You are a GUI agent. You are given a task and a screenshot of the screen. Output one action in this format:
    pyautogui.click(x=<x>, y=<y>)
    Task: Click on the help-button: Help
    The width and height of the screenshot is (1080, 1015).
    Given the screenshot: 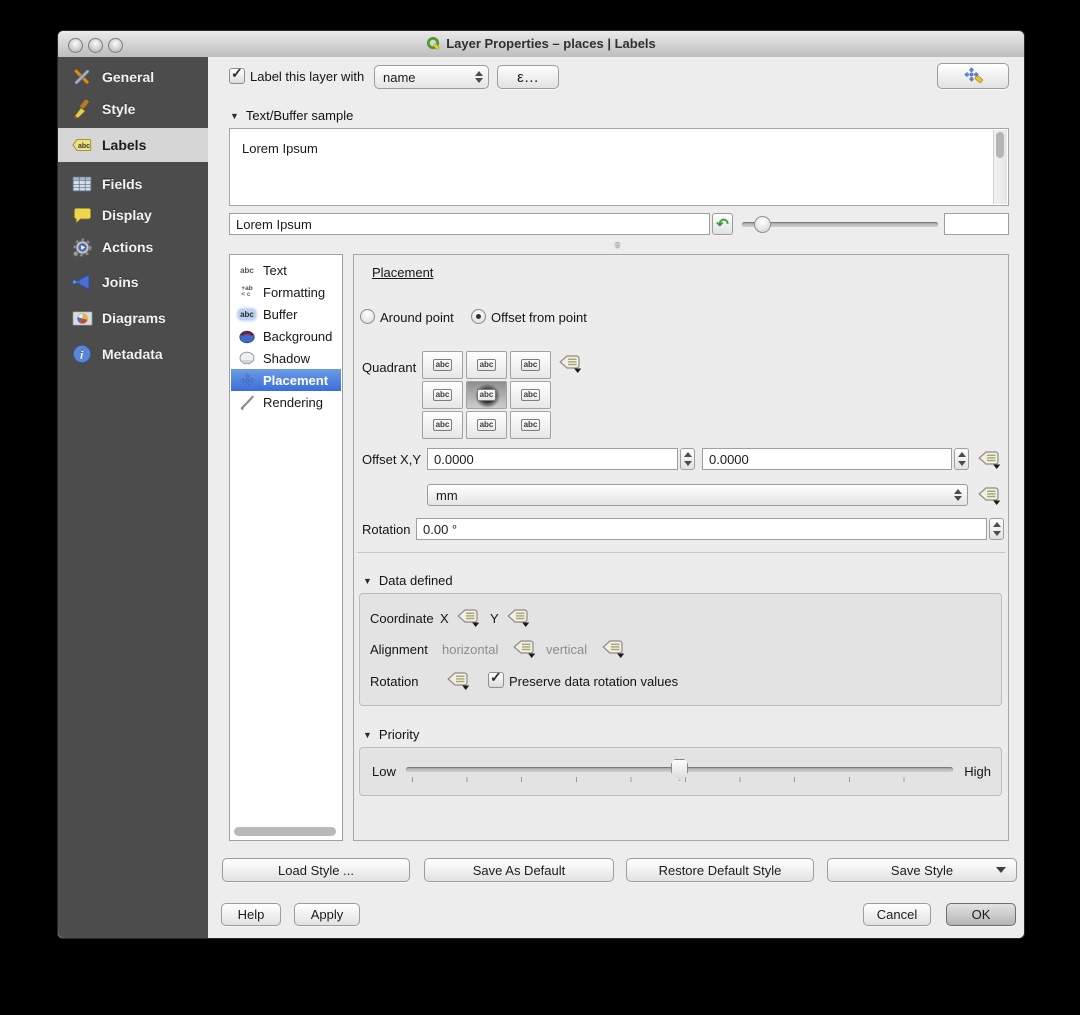 What is the action you would take?
    pyautogui.click(x=251, y=914)
    